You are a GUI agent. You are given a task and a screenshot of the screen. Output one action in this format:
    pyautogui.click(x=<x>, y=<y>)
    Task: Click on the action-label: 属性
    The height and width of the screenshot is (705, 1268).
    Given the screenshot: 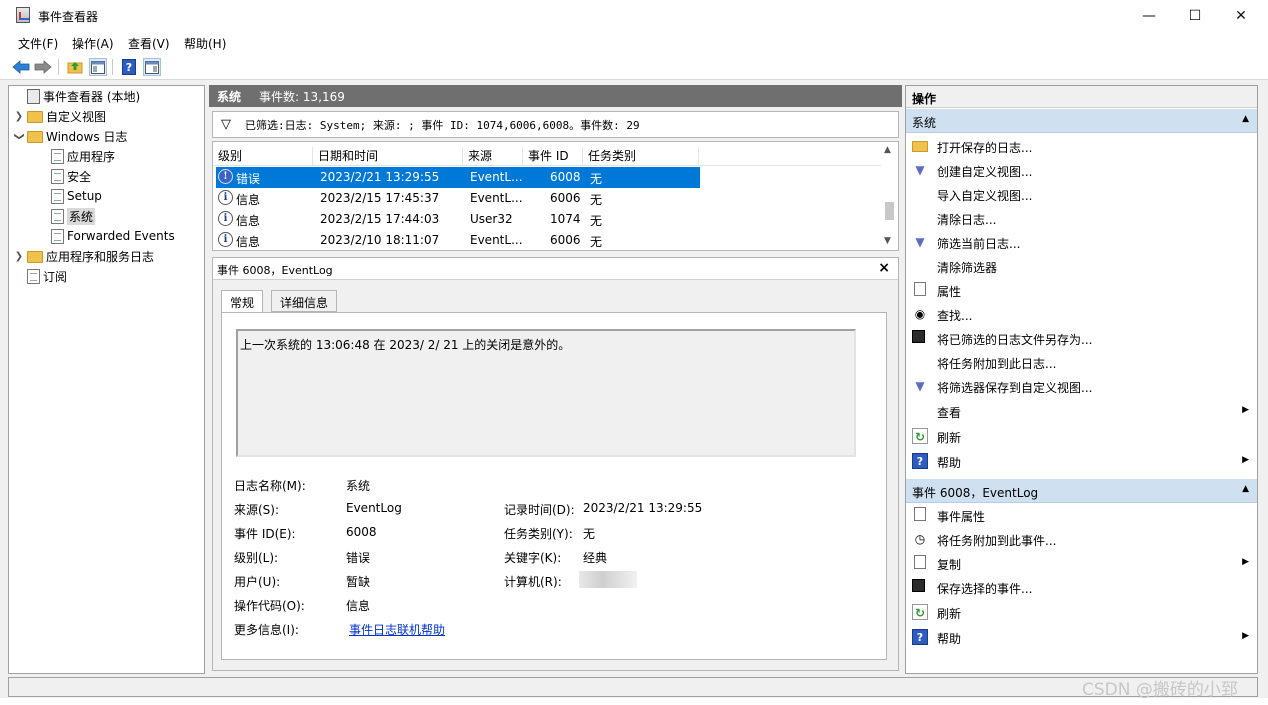 What is the action you would take?
    pyautogui.click(x=949, y=292)
    